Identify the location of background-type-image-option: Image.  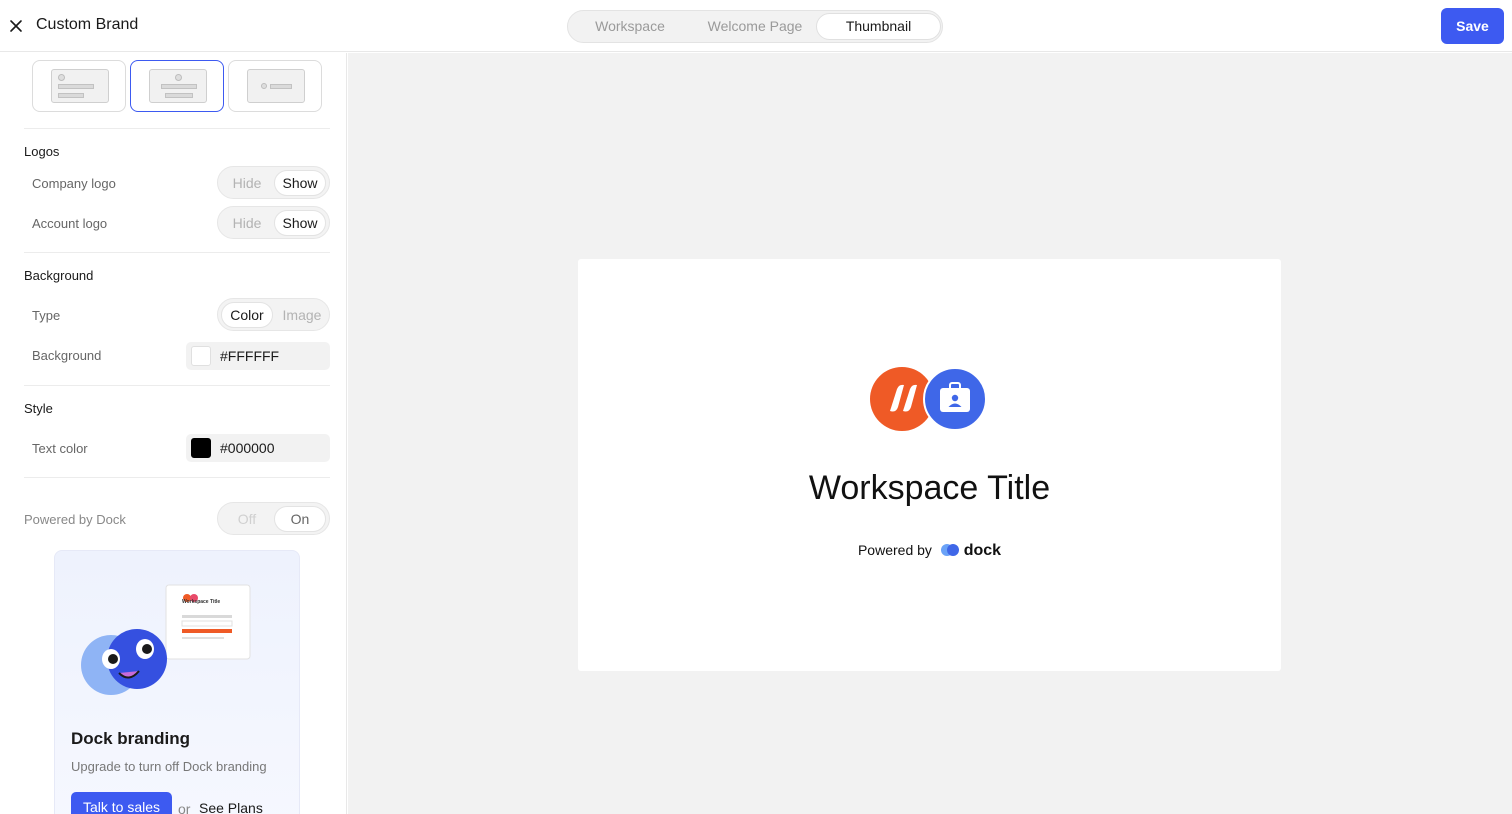
(302, 315).